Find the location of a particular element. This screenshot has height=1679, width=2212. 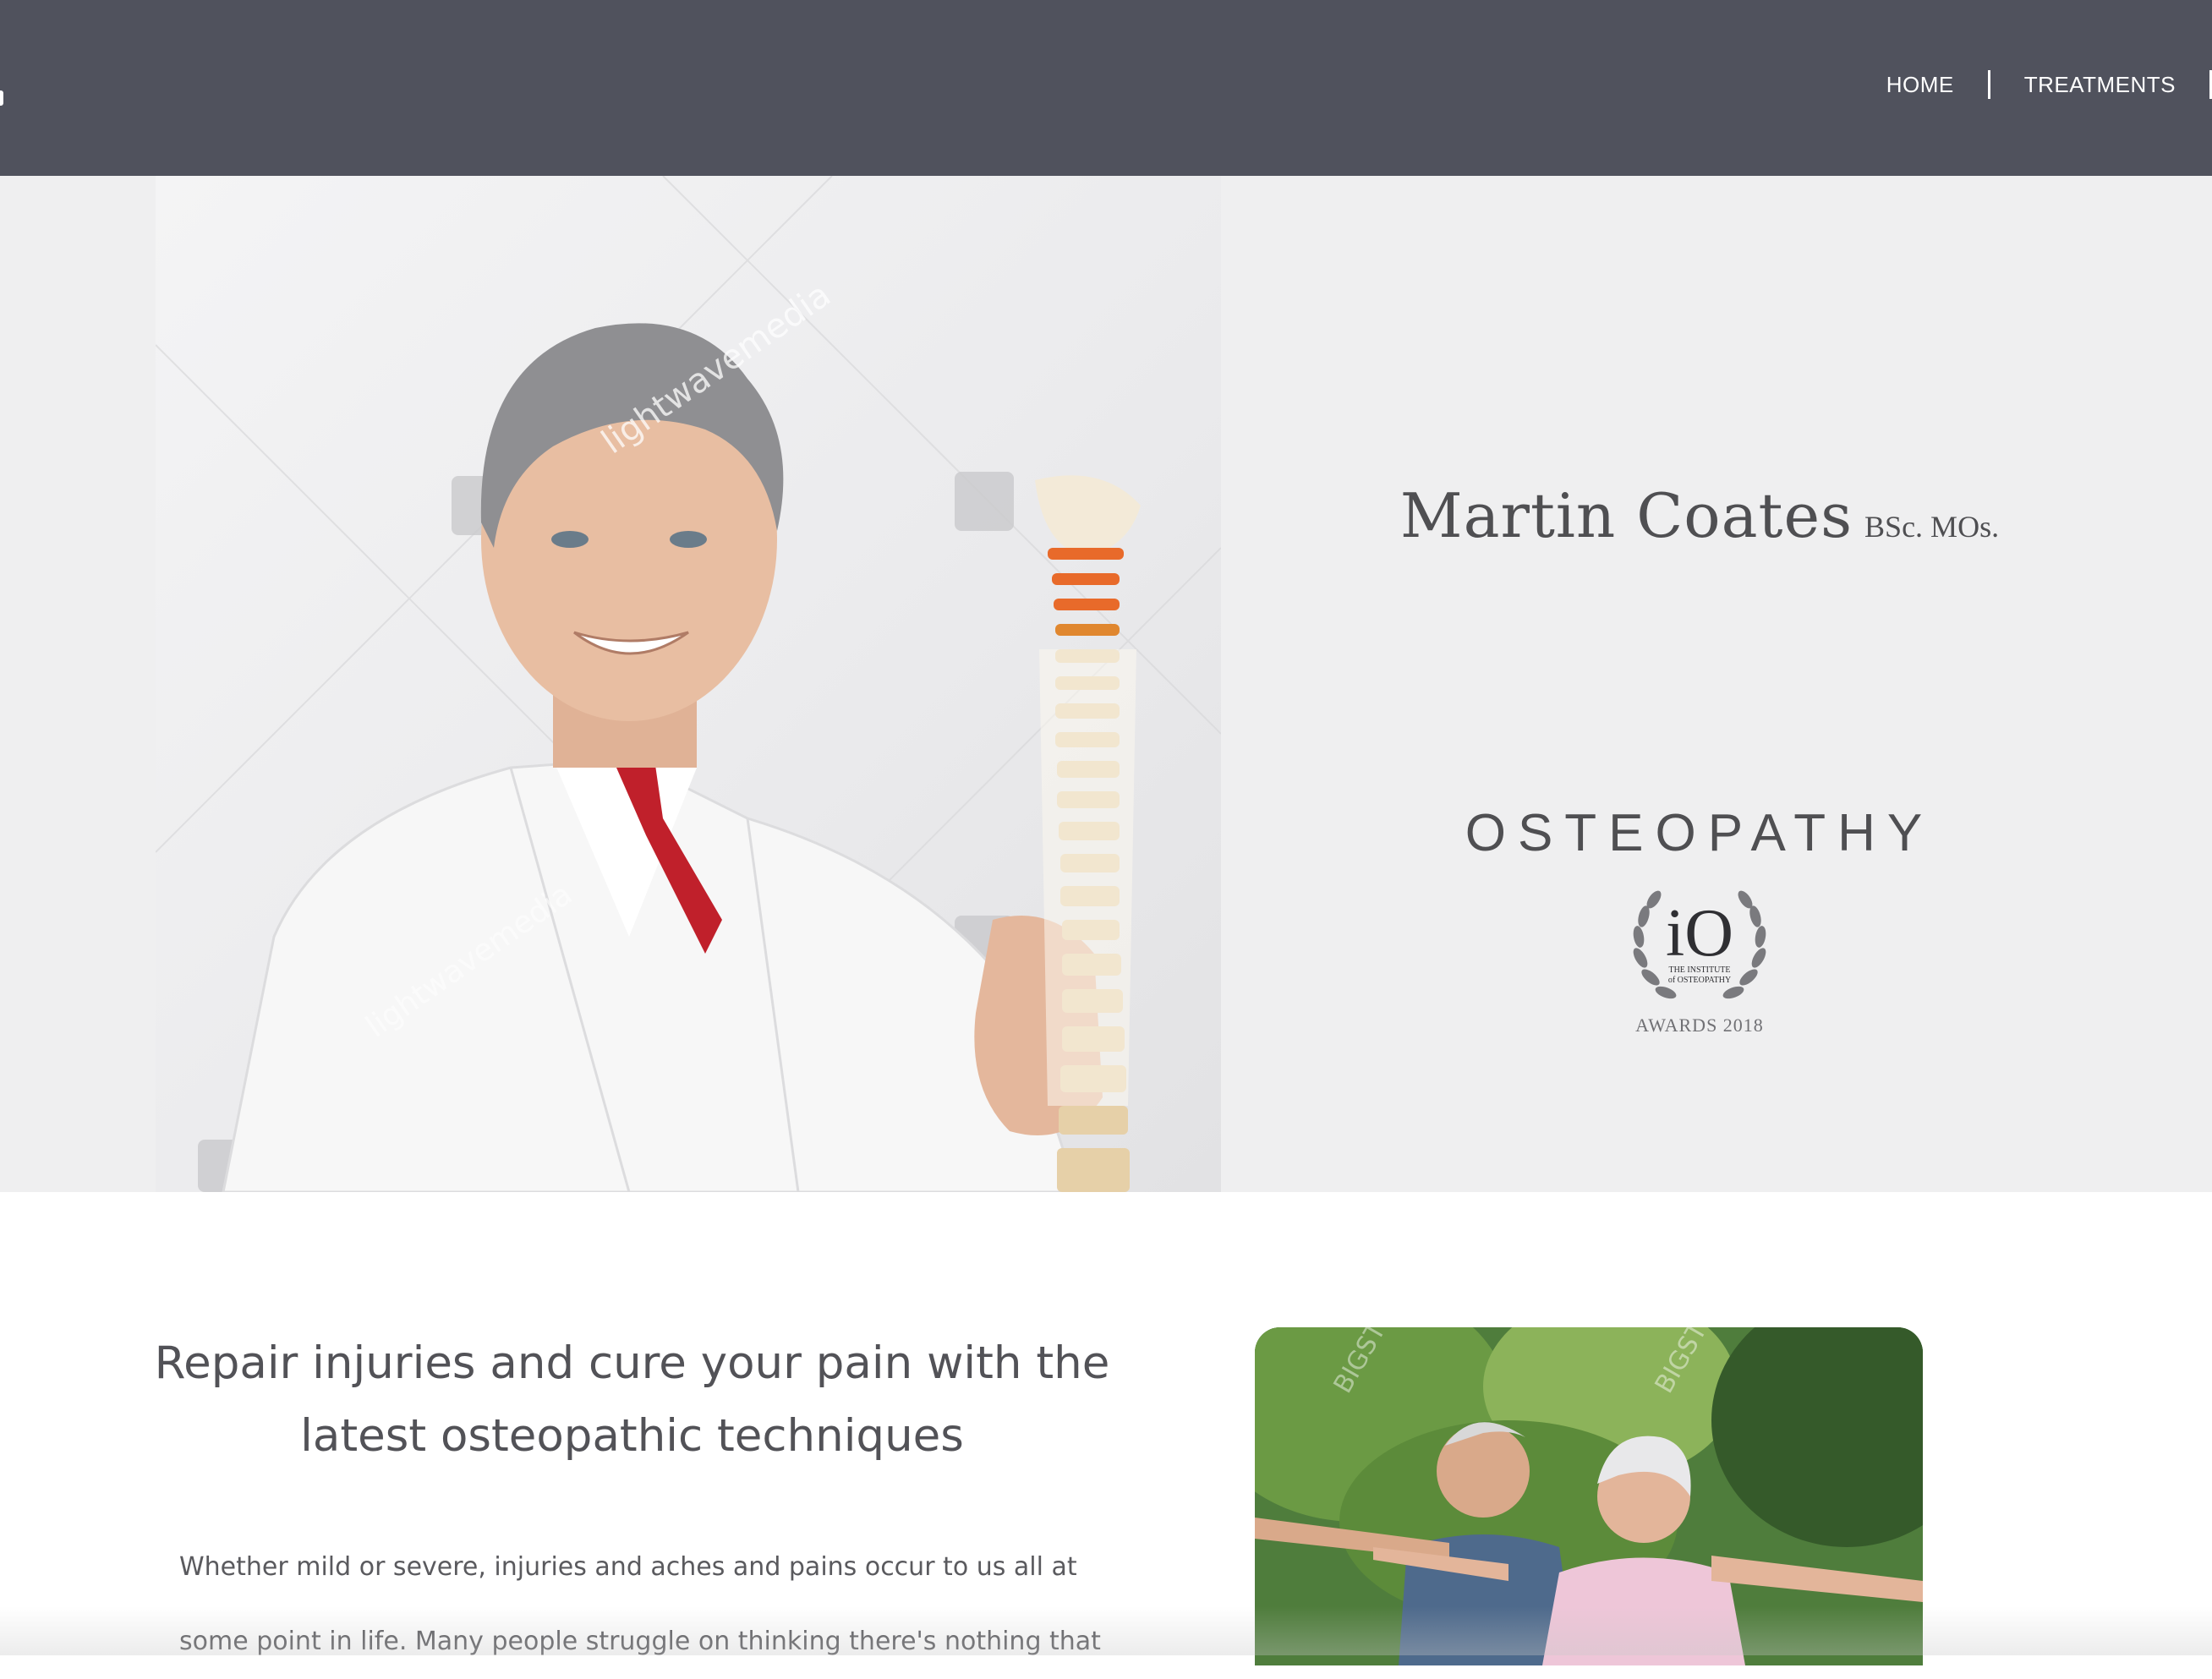

site-header: HOME TREATMENTS is located at coordinates (1106, 88).